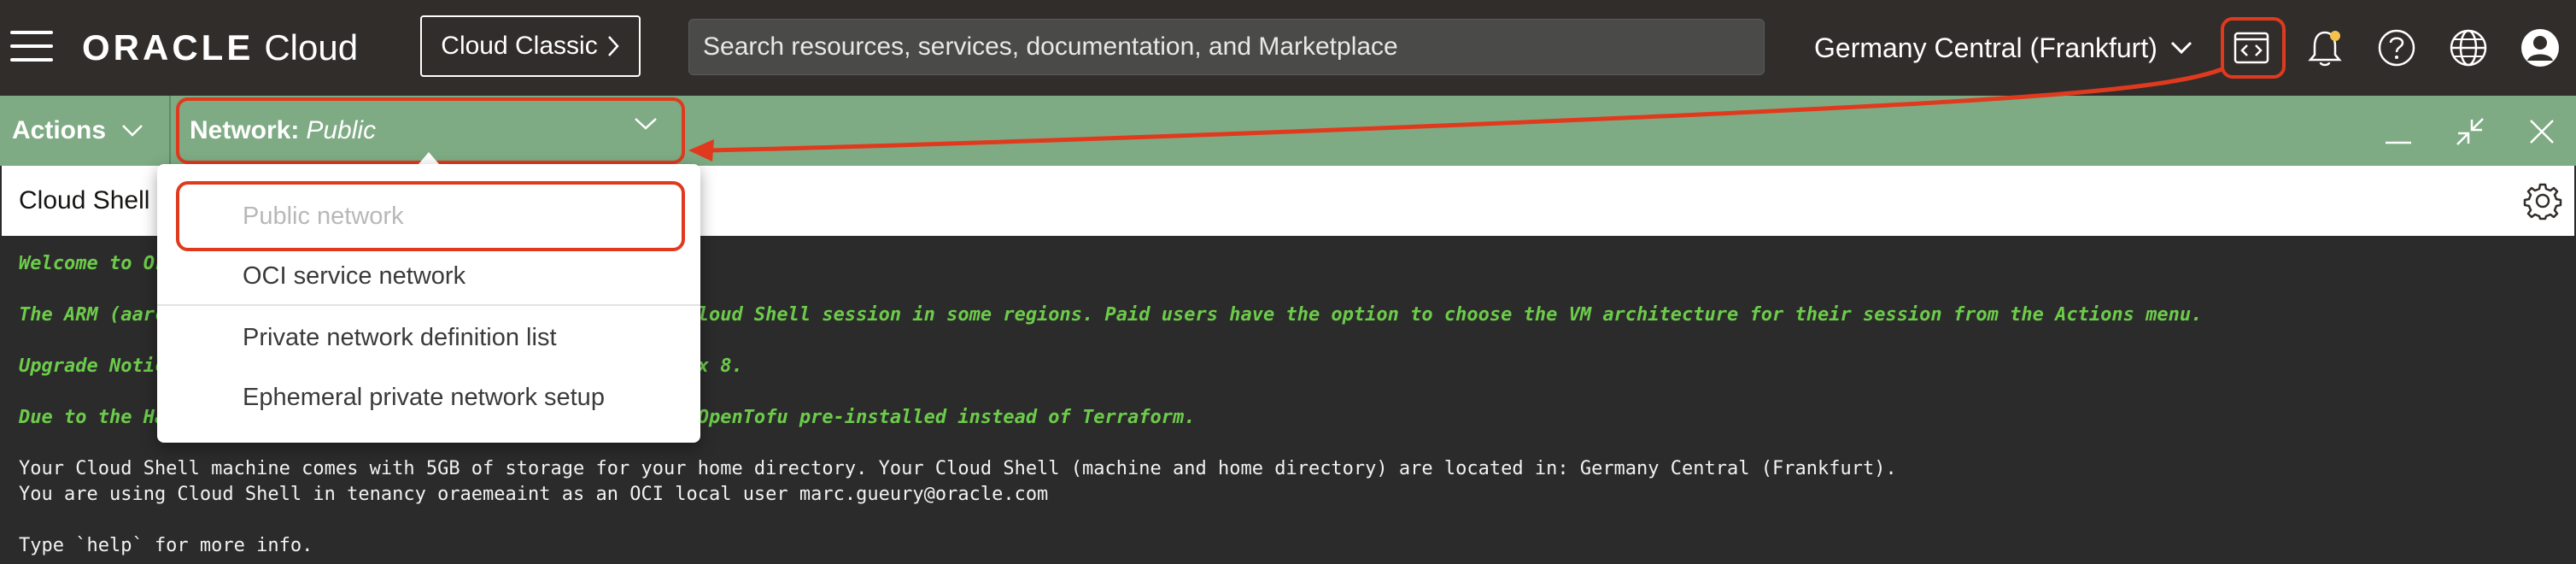 This screenshot has height=564, width=2576. What do you see at coordinates (400, 337) in the screenshot?
I see `menu-item-label: Private network definition list` at bounding box center [400, 337].